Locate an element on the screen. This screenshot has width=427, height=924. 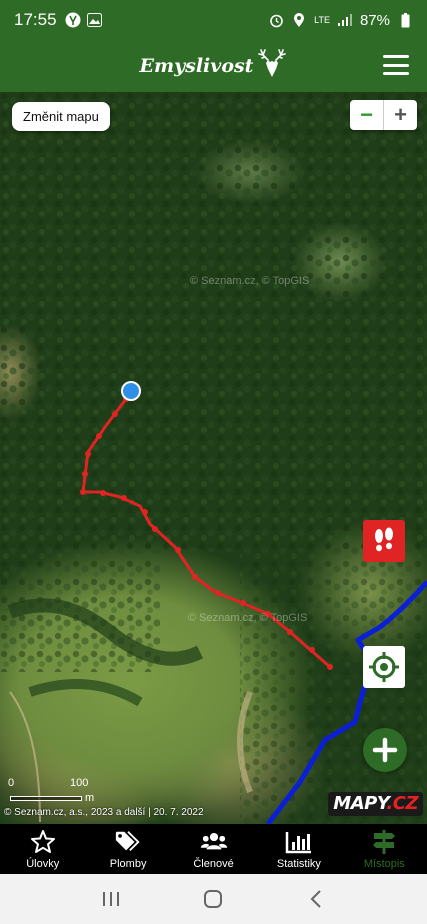
signpost-icon is located at coordinates (384, 842).